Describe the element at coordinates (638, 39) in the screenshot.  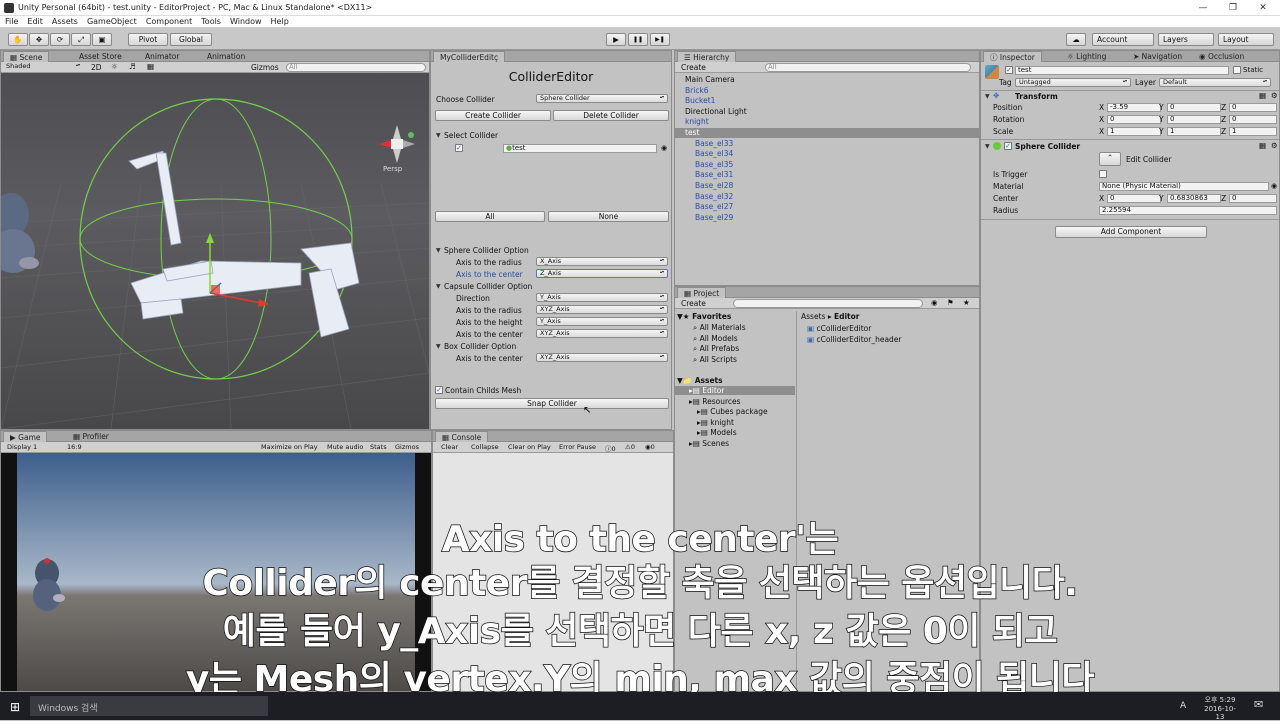
I see `pause-button: ❚❚` at that location.